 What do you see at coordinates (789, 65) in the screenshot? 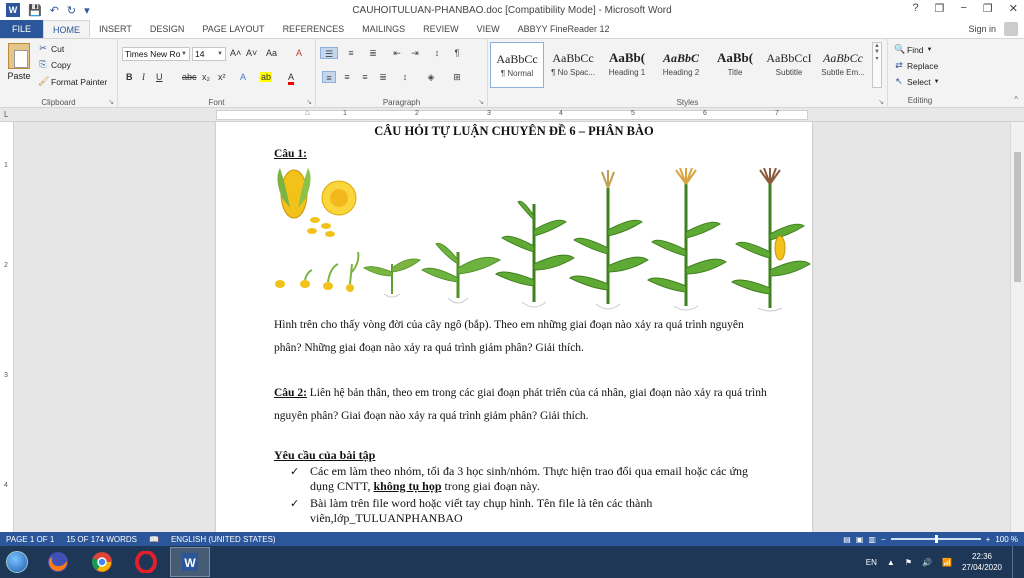
I see `style-subtitle: AaBbCcI Subtitle` at bounding box center [789, 65].